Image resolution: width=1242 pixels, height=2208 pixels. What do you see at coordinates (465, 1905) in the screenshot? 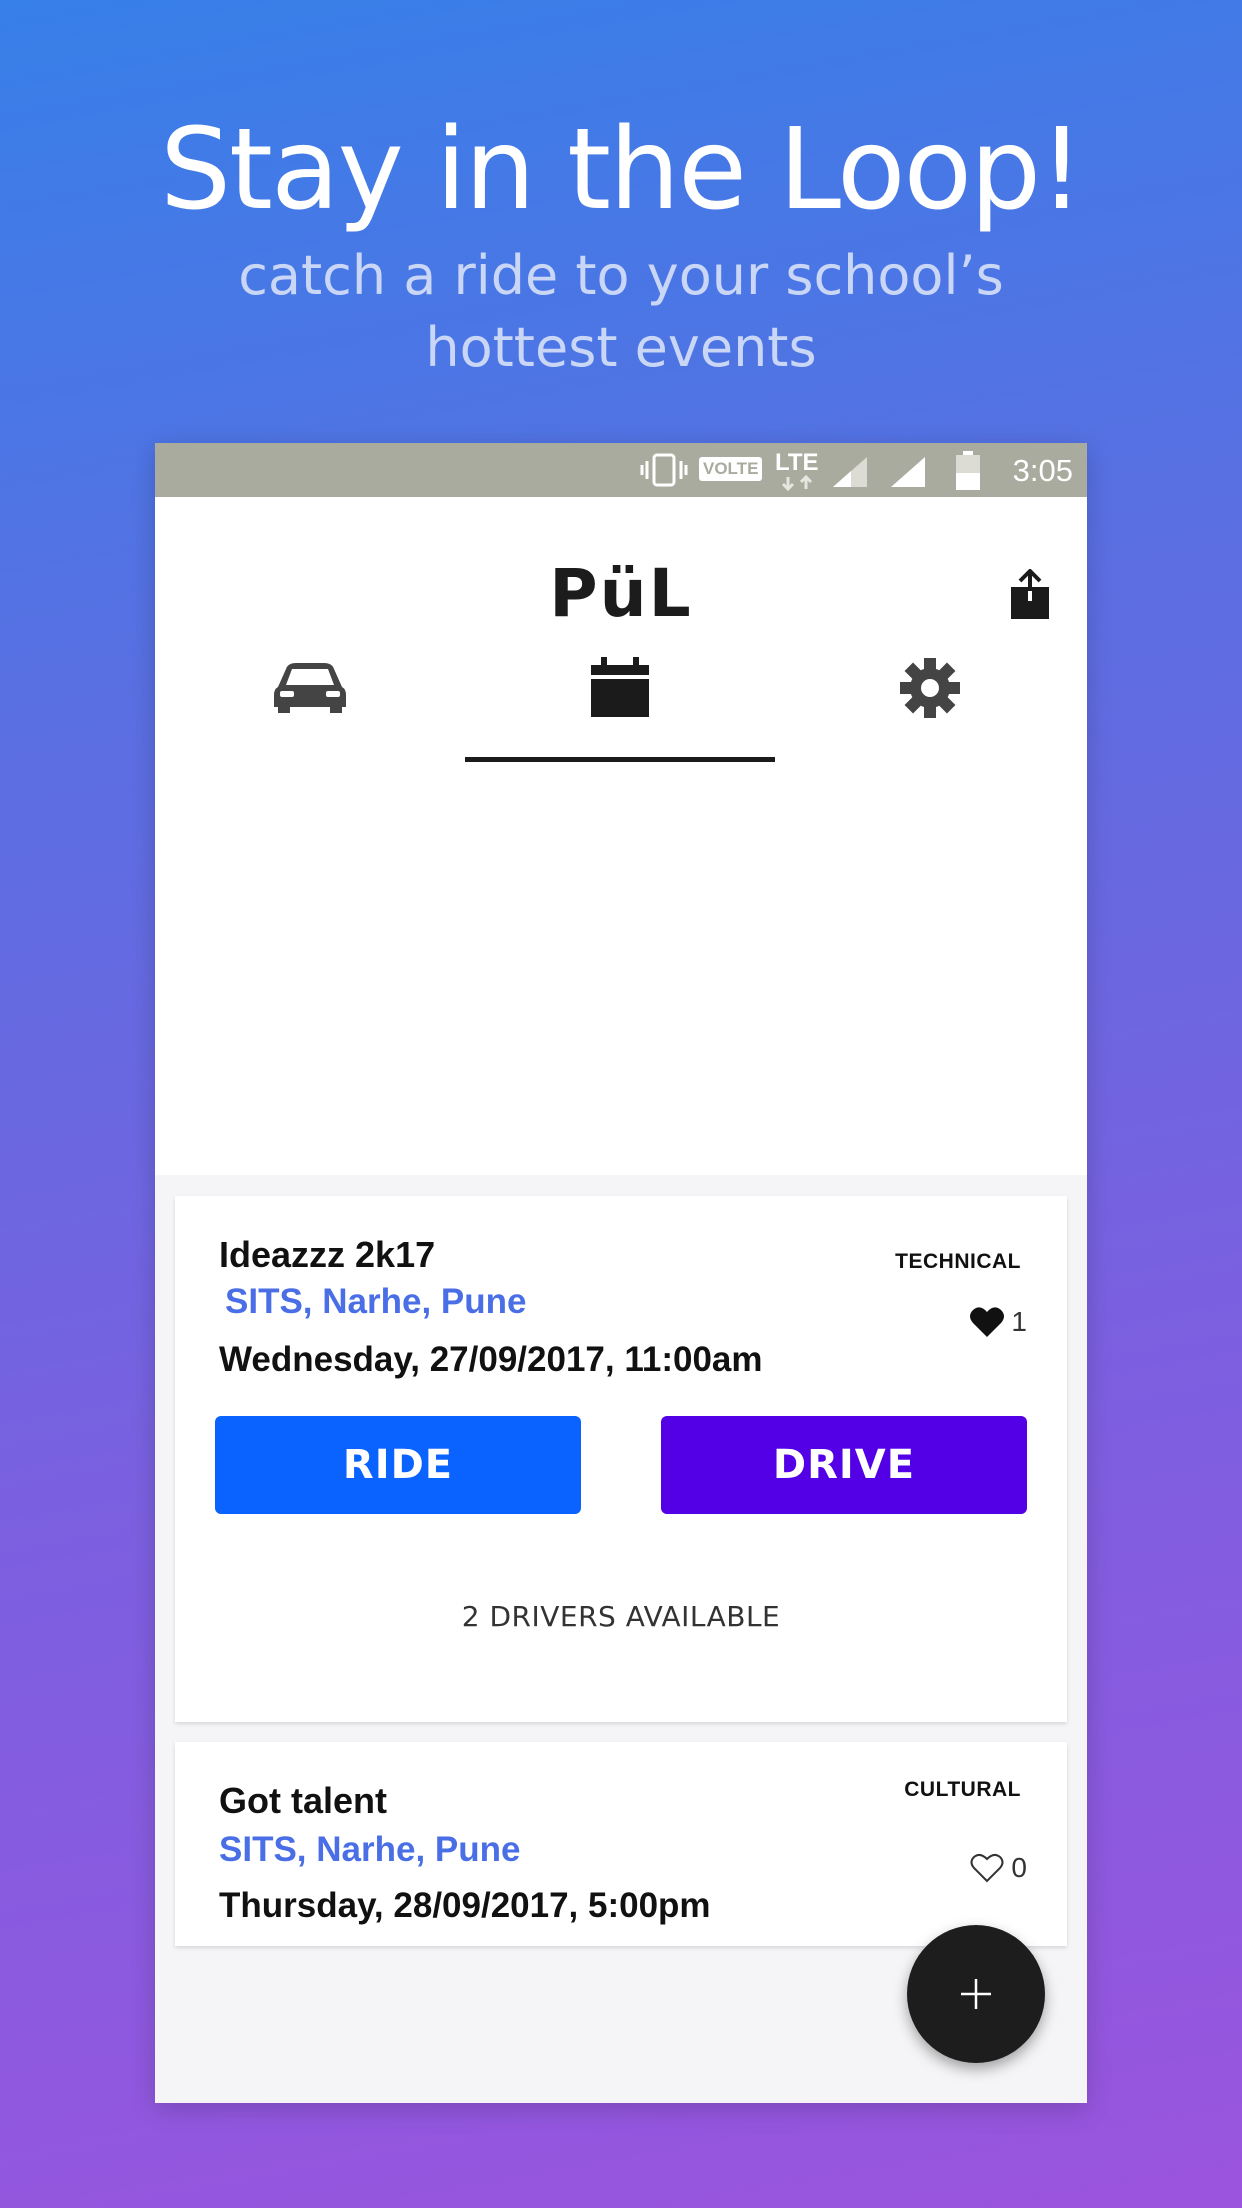
I see `event-datetime: Thursday, 28/09/2017, 5:00pm` at bounding box center [465, 1905].